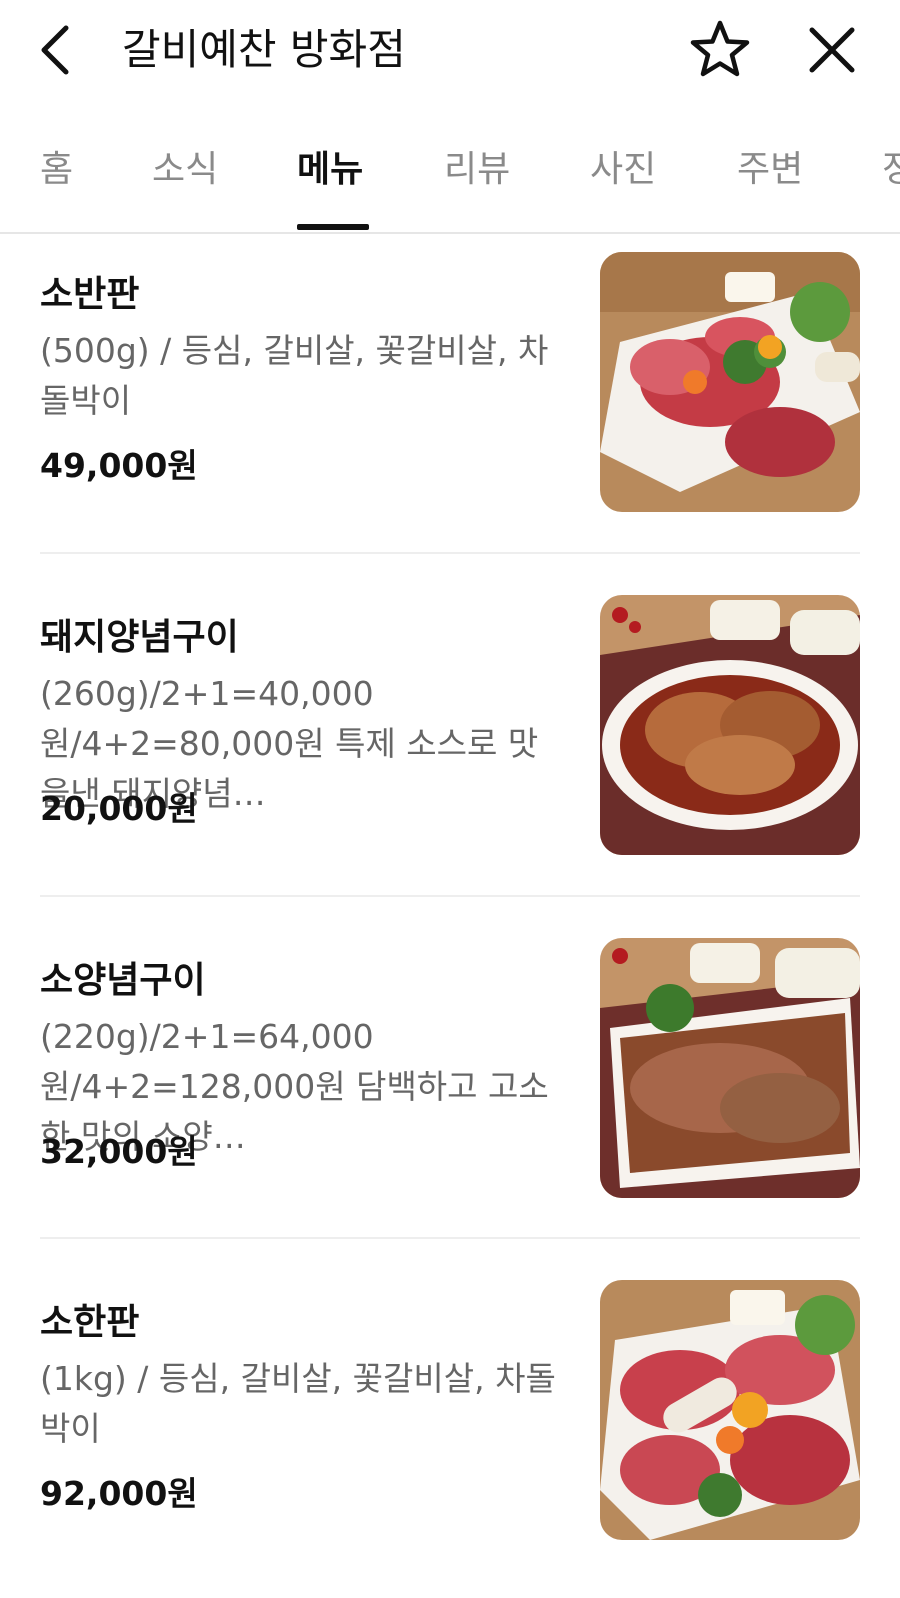 This screenshot has width=900, height=1598. I want to click on back-button, so click(58, 50).